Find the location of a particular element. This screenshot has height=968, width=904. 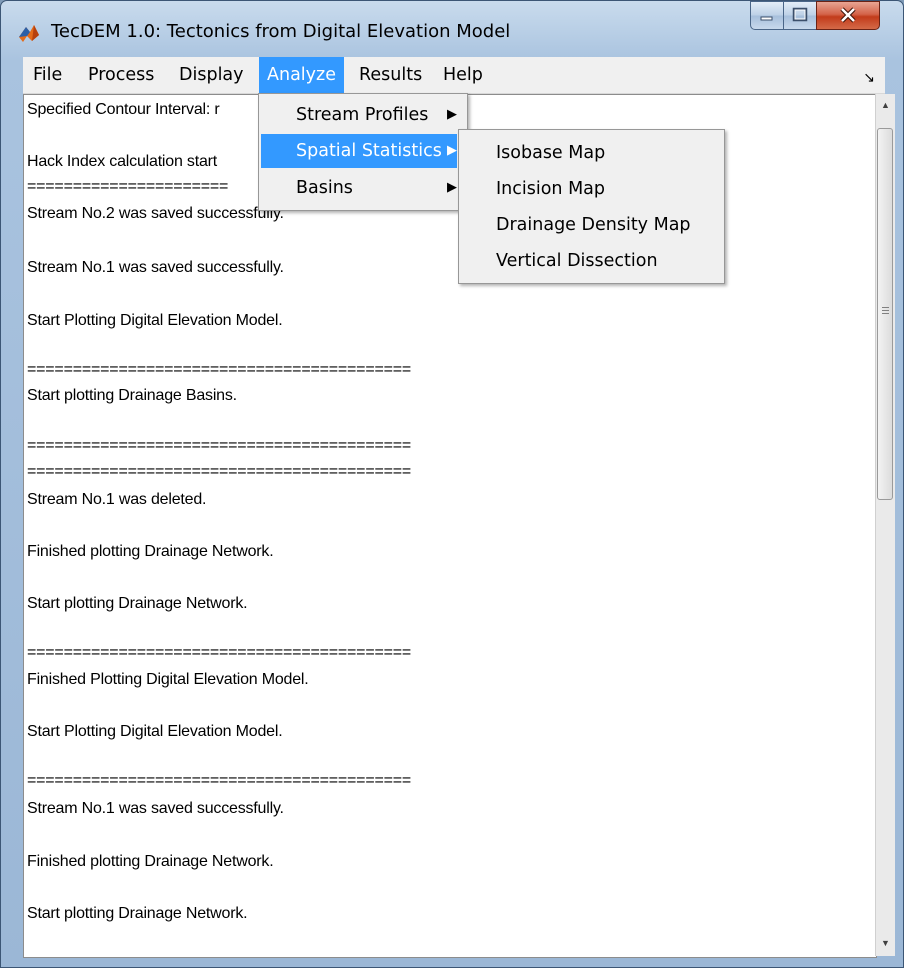

menu-item-spatial-statistics: Spatial Statistics ▶ is located at coordinates (359, 151).